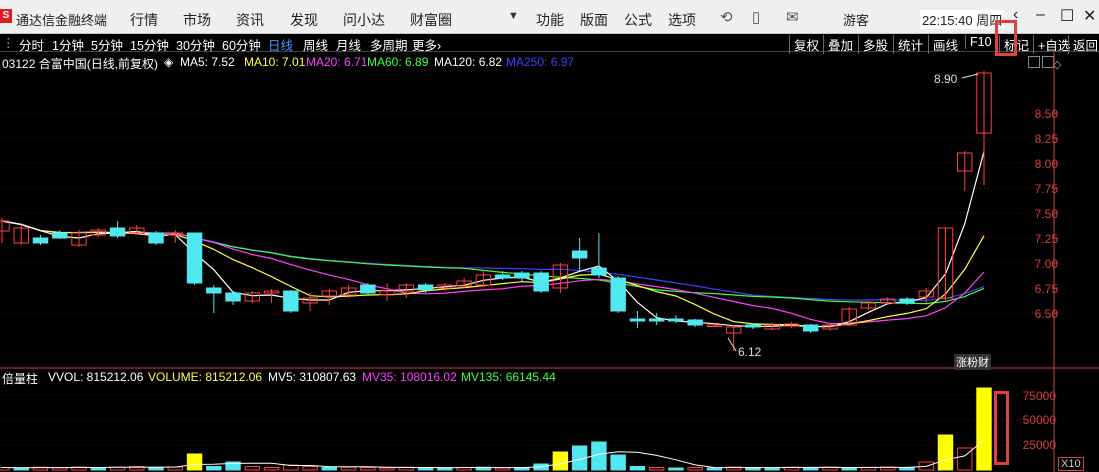 The height and width of the screenshot is (472, 1099). What do you see at coordinates (312, 377) in the screenshot?
I see `mv5-value: MV5: 310807.63` at bounding box center [312, 377].